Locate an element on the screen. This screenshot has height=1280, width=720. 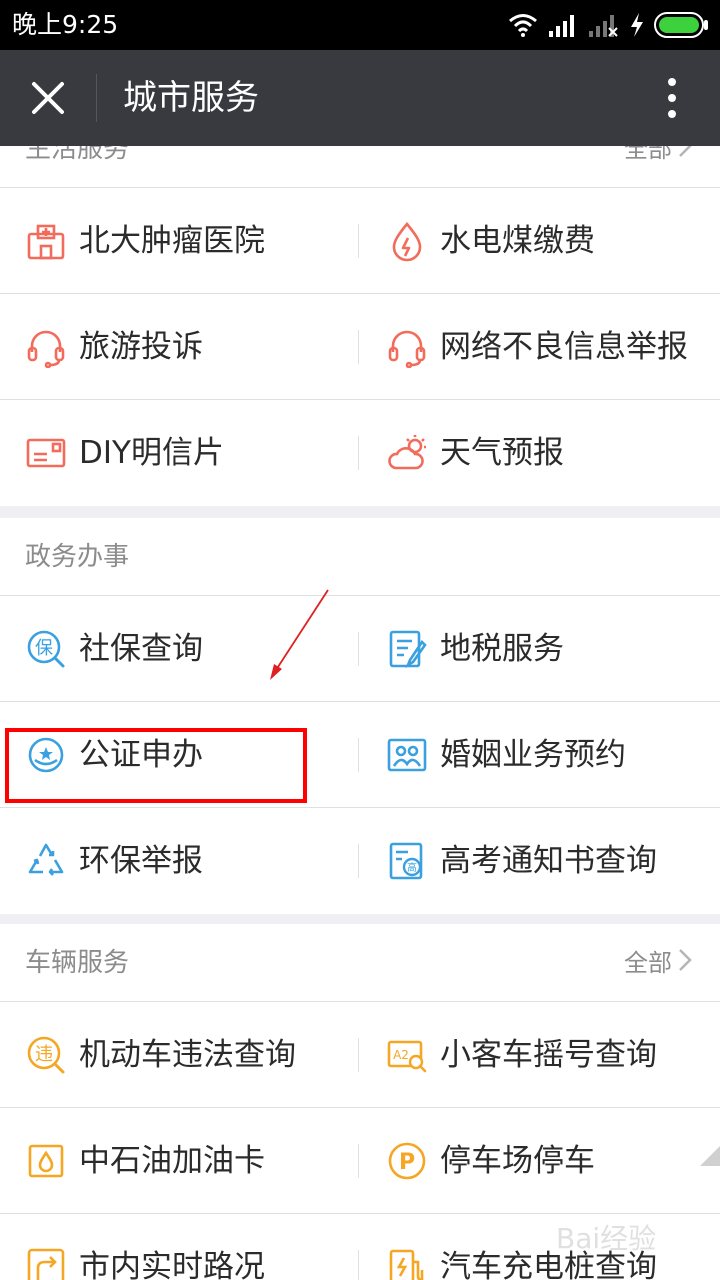
service-label: 高考通知书查询 is located at coordinates (548, 861).